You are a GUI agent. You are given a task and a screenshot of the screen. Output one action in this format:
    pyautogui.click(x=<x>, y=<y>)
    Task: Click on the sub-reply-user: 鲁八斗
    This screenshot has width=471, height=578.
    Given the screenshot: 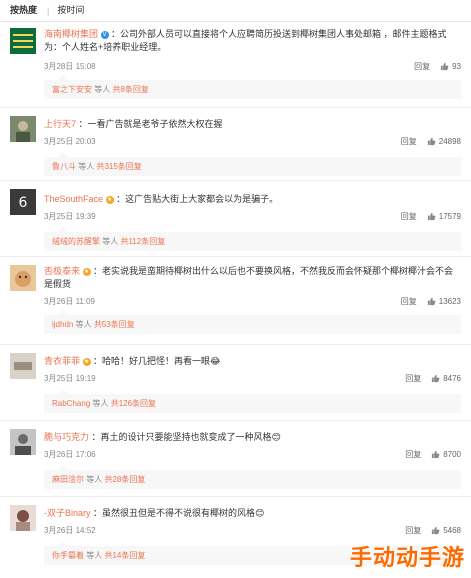 What is the action you would take?
    pyautogui.click(x=64, y=166)
    